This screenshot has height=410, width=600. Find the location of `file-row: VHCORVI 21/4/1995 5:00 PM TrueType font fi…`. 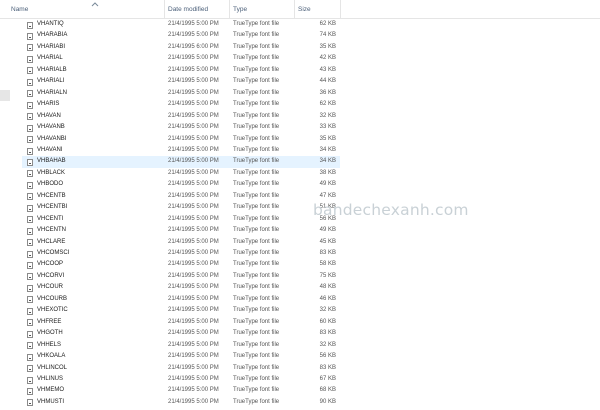

file-row: VHCORVI 21/4/1995 5:00 PM TrueType font fi… is located at coordinates (181, 276).